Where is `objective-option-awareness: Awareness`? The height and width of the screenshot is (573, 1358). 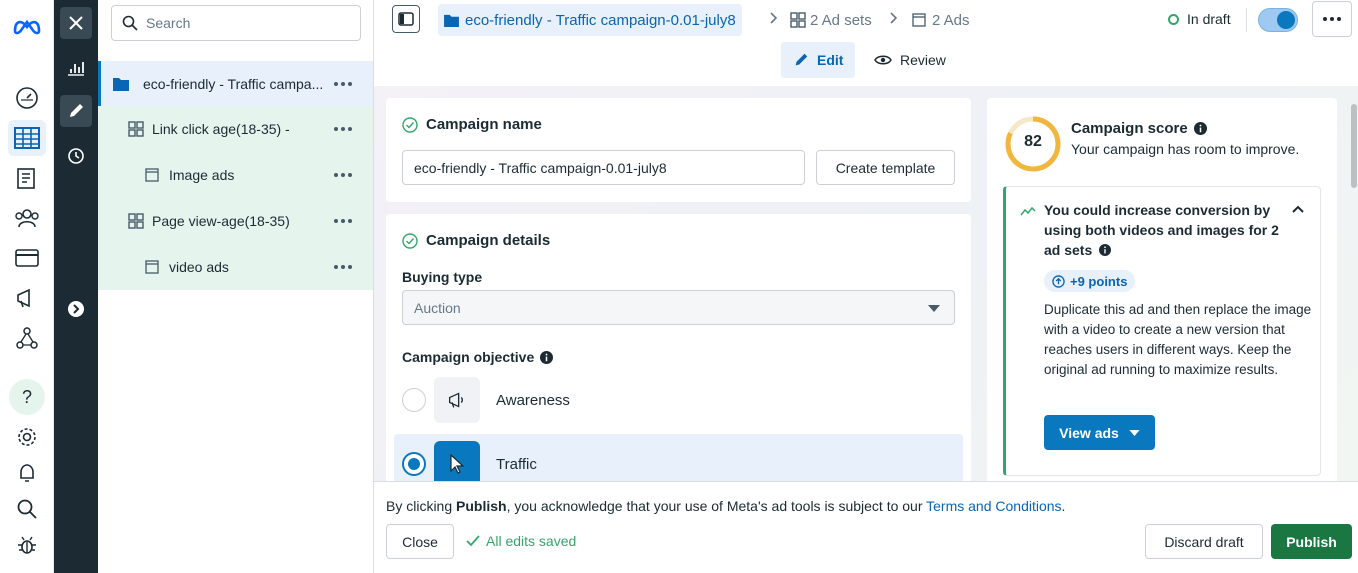
objective-option-awareness: Awareness is located at coordinates (678, 400).